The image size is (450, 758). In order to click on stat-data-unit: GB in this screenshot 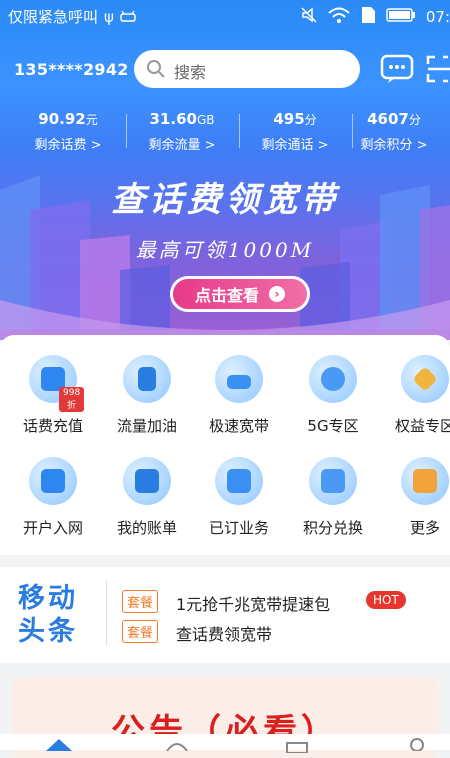, I will do `click(205, 120)`.